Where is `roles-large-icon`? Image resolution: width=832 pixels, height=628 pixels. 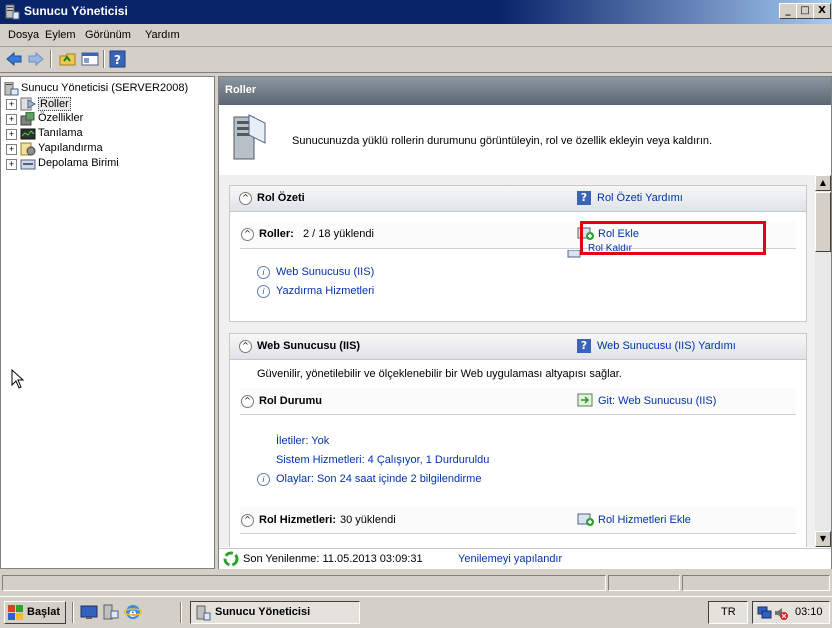 roles-large-icon is located at coordinates (249, 138).